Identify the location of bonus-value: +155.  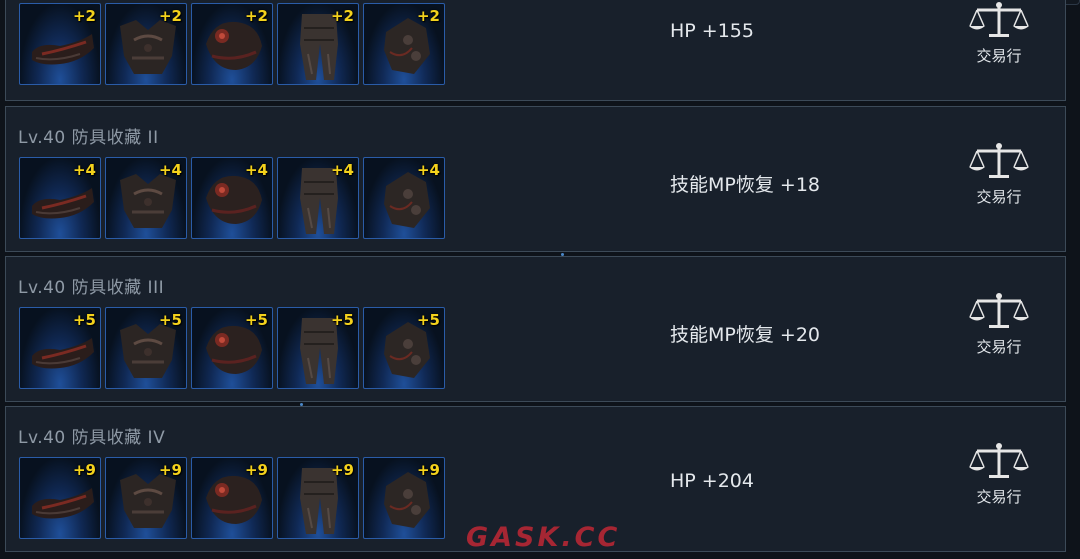
(727, 31).